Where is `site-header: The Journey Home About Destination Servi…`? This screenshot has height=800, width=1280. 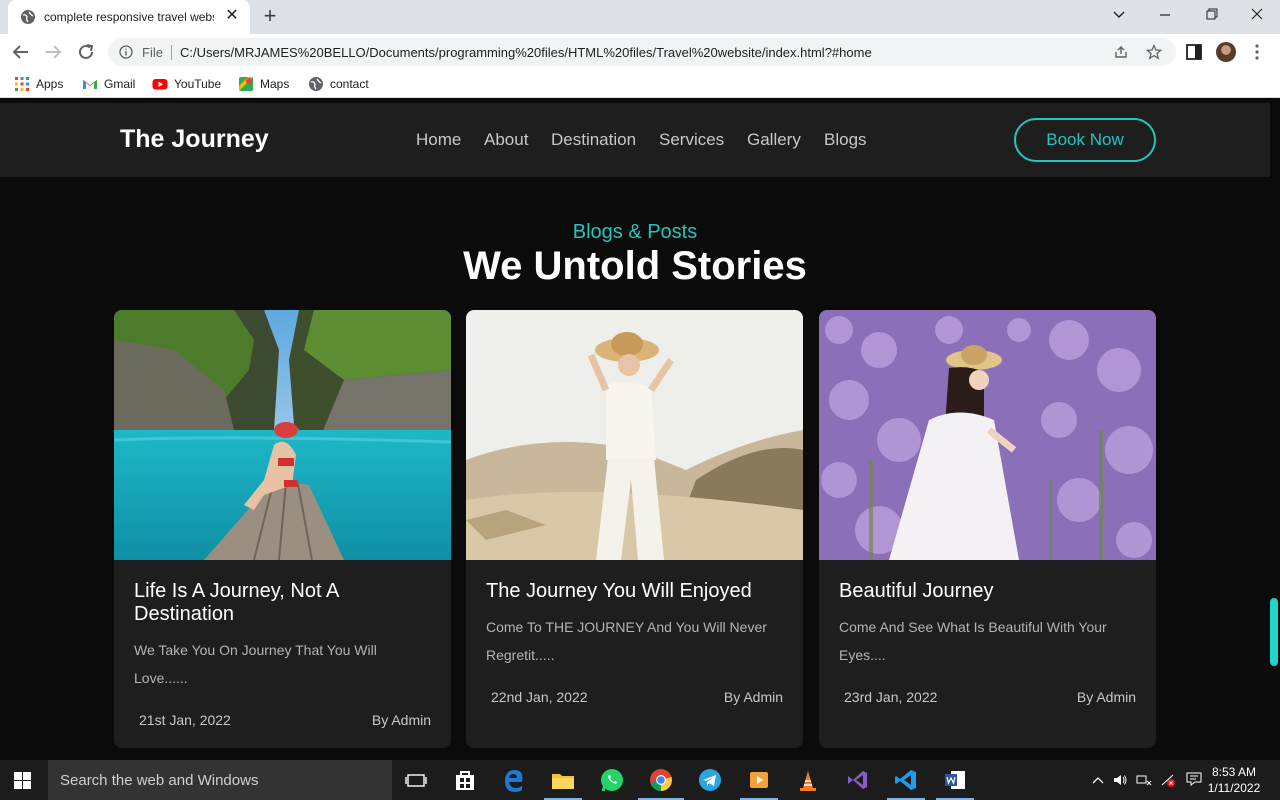 site-header: The Journey Home About Destination Servi… is located at coordinates (635, 140).